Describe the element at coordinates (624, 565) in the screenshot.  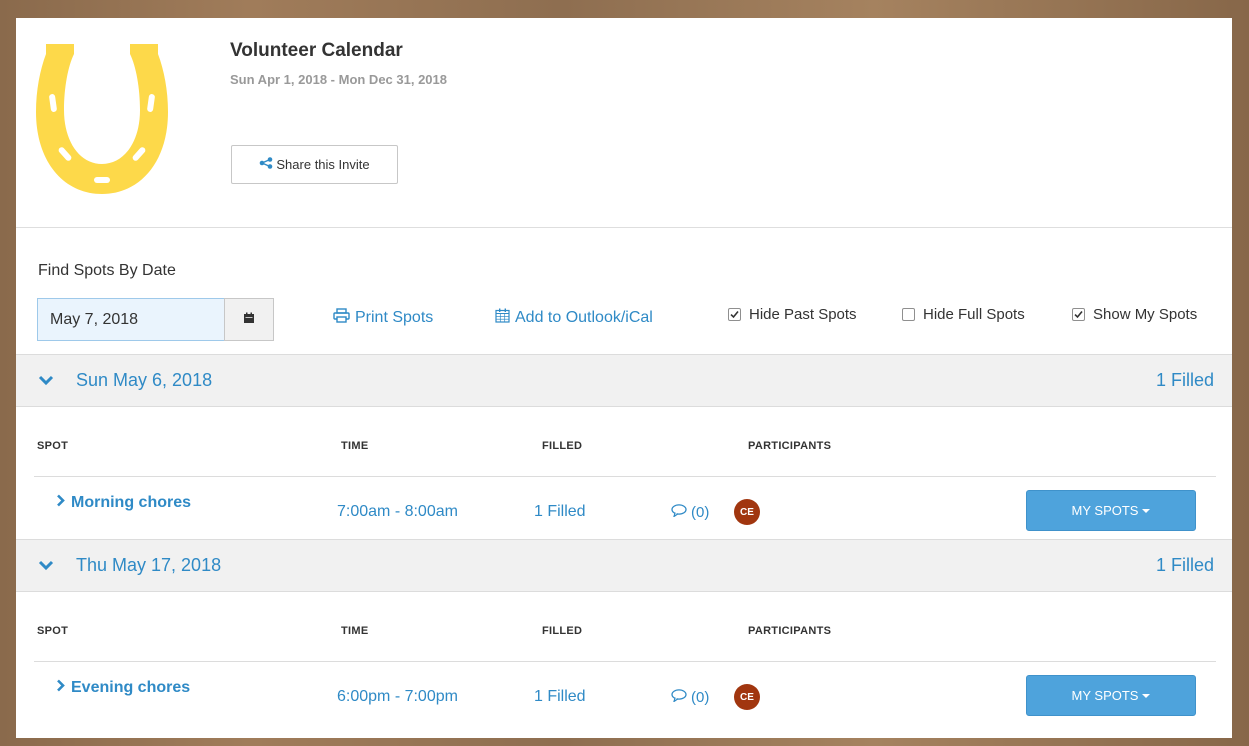
I see `date-group-header: Thu May 17, 2018 1 Filled` at that location.